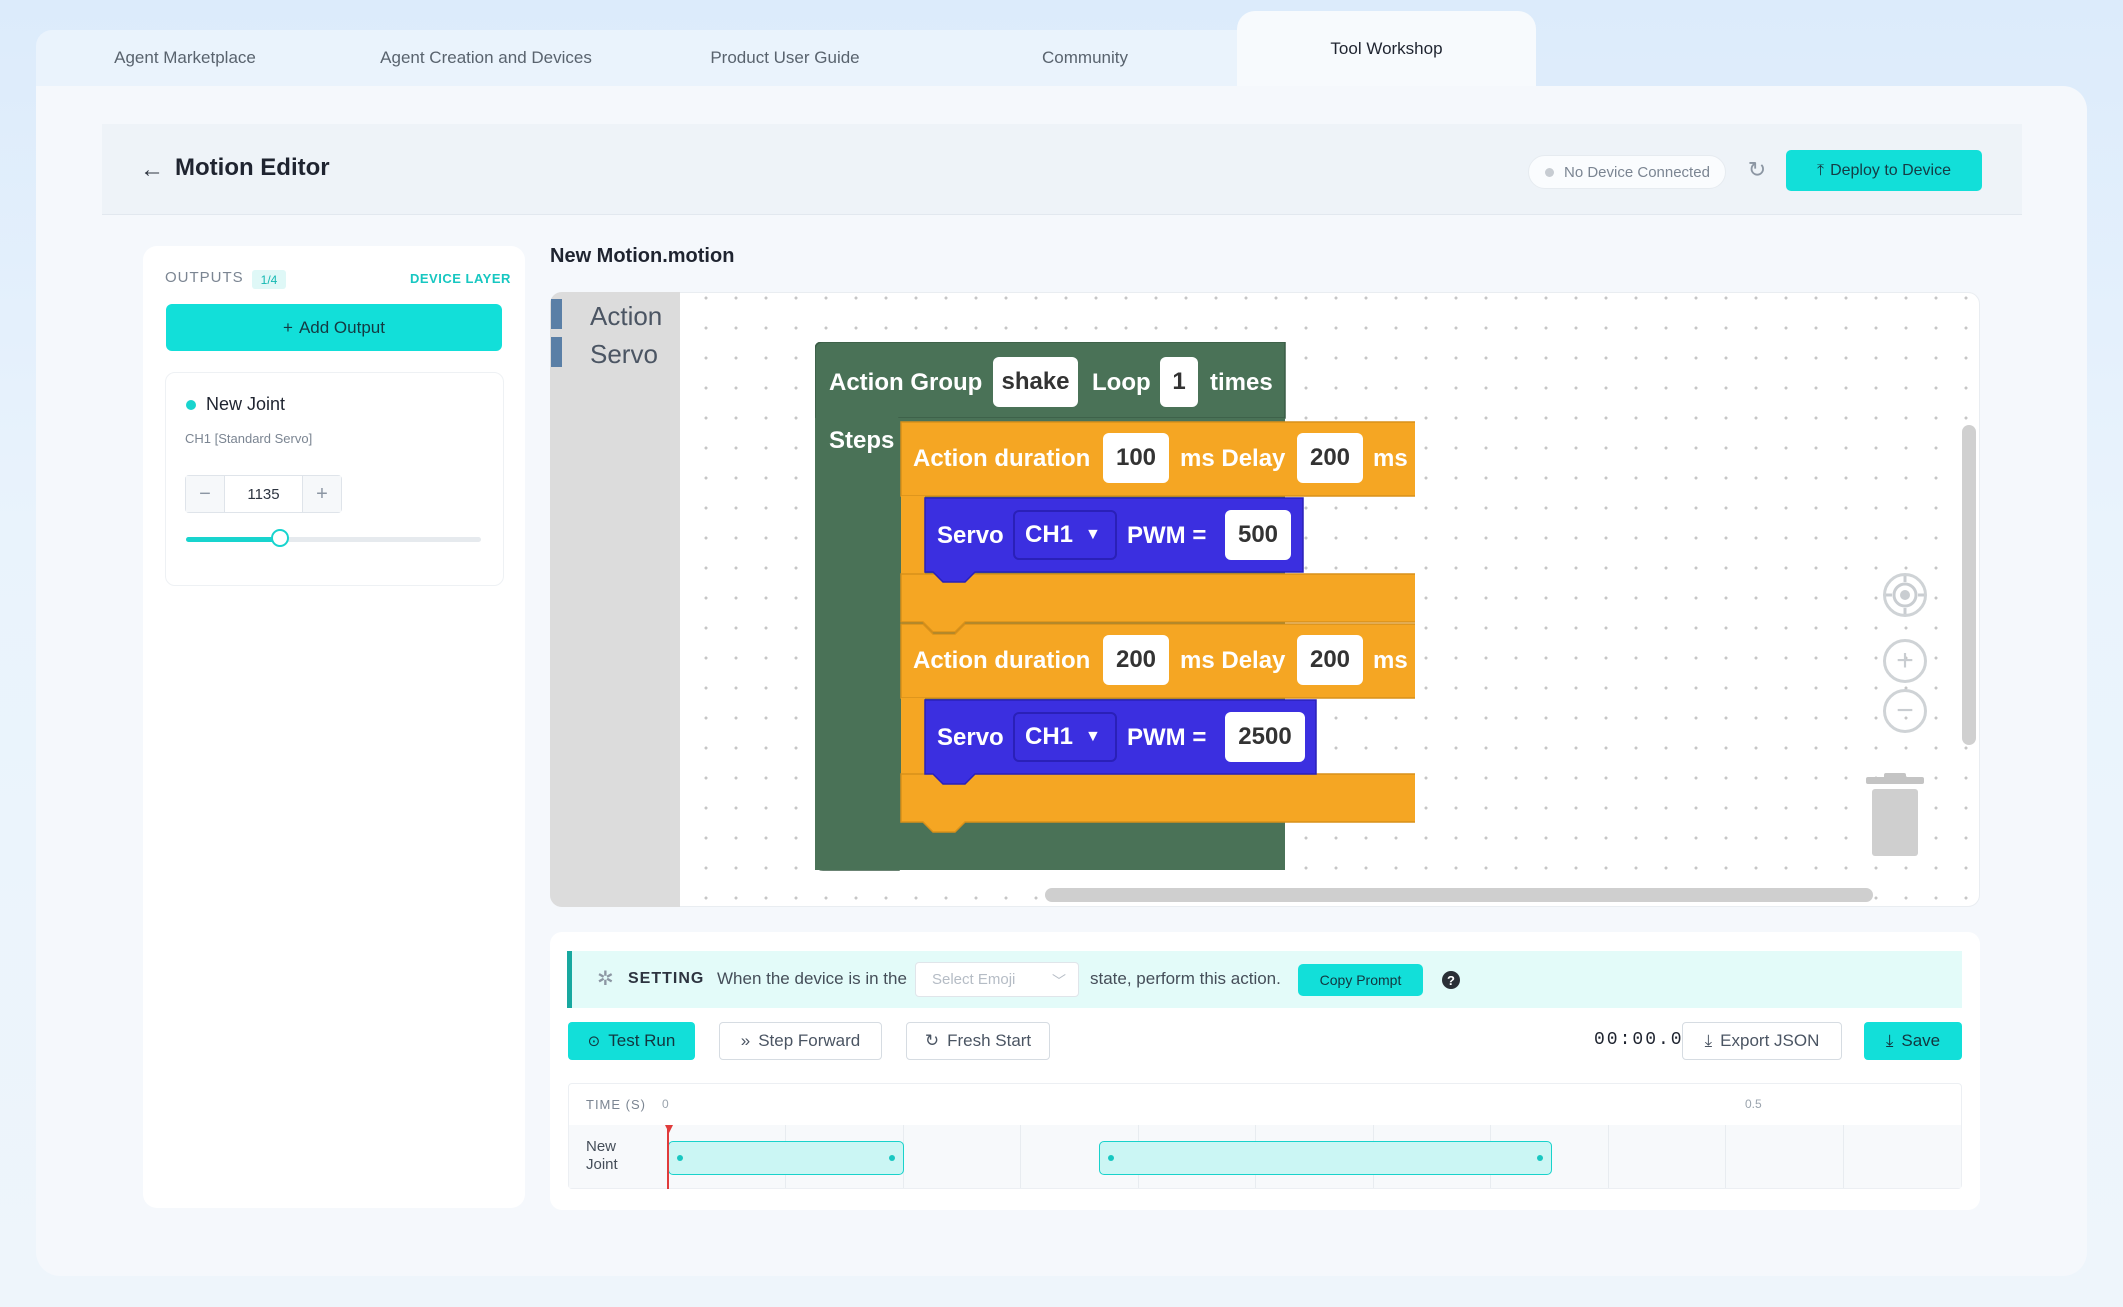 This screenshot has width=2123, height=1307. Describe the element at coordinates (1179, 382) in the screenshot. I see `loop-count-field: 1` at that location.